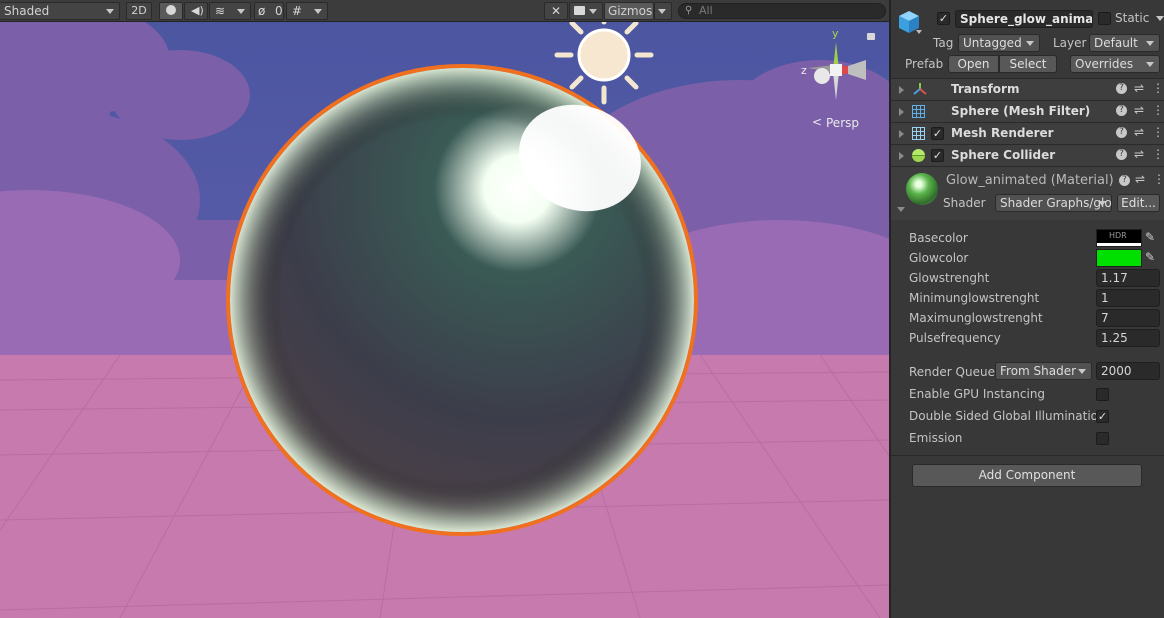 The height and width of the screenshot is (618, 1164). What do you see at coordinates (782, 11) in the screenshot?
I see `scene-search-field: ⚲ All` at bounding box center [782, 11].